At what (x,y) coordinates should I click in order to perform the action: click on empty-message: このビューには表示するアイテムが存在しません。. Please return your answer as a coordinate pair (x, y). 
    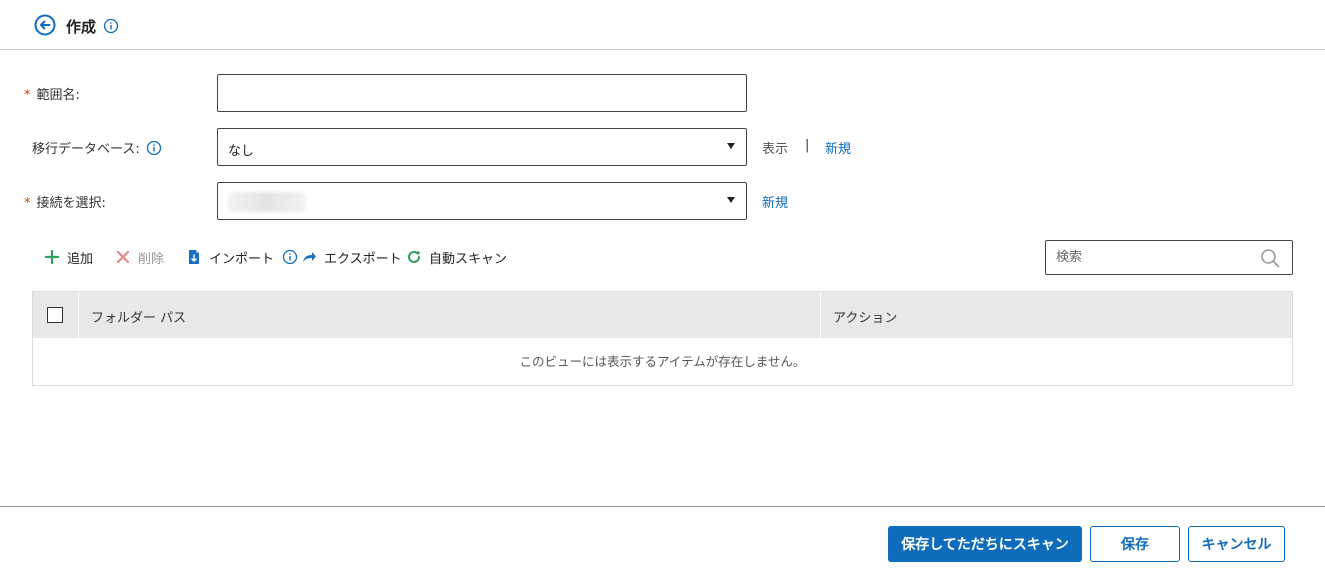
    Looking at the image, I should click on (662, 361).